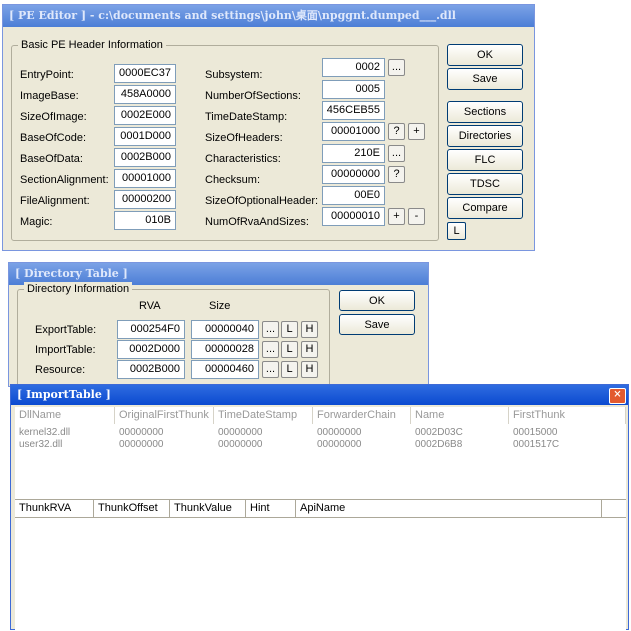 This screenshot has height=631, width=631. I want to click on baseofdata-label: BaseOfData:, so click(51, 159).